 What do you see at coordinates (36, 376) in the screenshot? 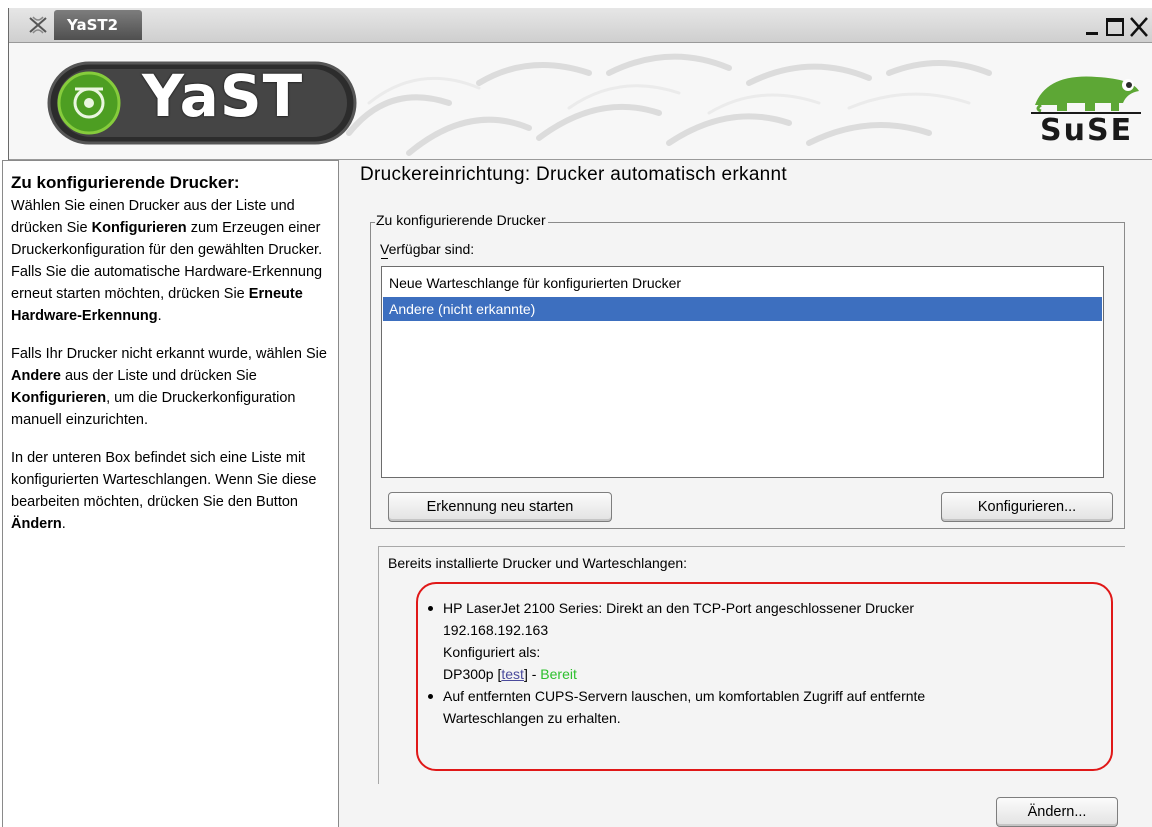
I see `help-bold-text: Andere` at bounding box center [36, 376].